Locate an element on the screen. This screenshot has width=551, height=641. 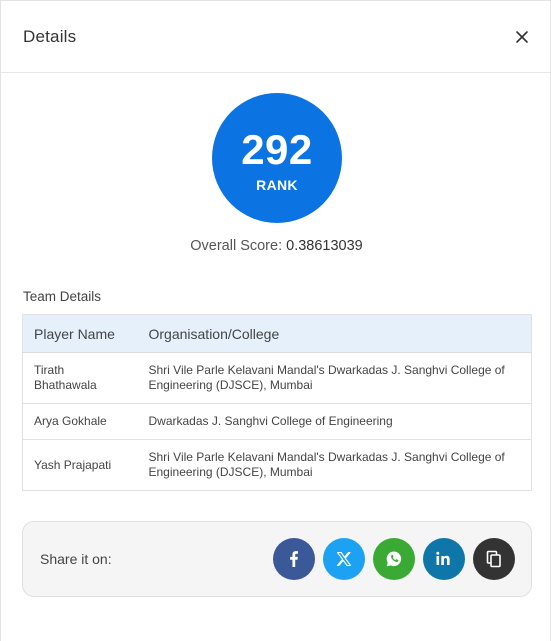
copy-icon is located at coordinates (493, 559).